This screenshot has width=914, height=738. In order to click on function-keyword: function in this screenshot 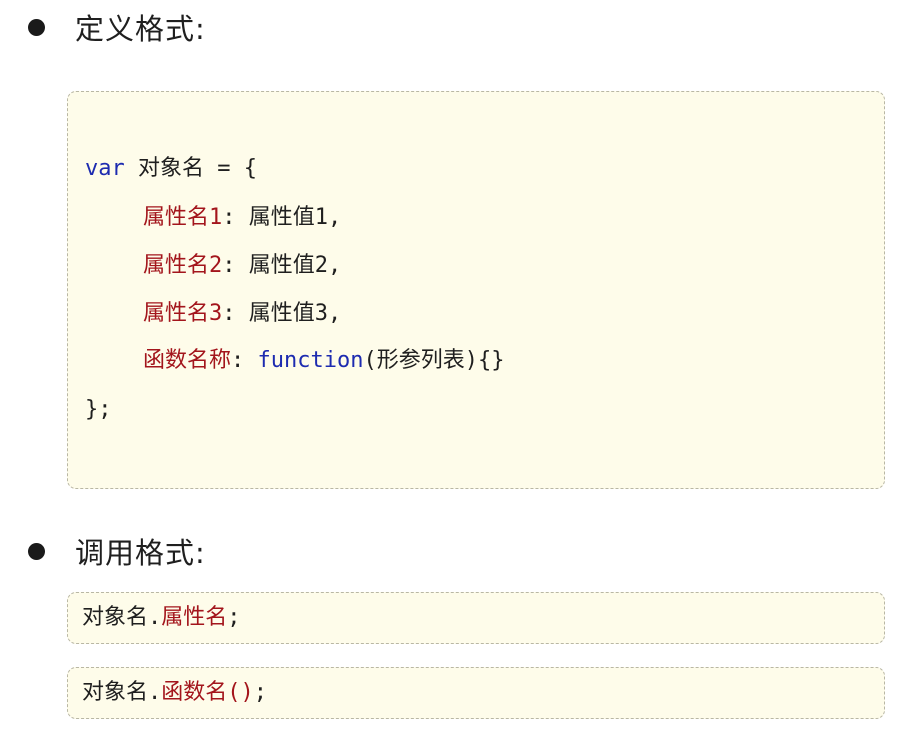, I will do `click(310, 360)`.